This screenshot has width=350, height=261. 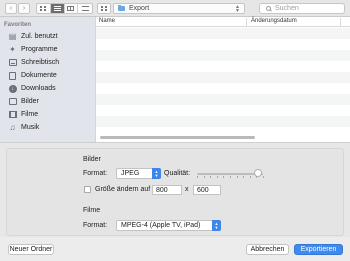 I want to click on image-format-value: JPEG, so click(x=130, y=173).